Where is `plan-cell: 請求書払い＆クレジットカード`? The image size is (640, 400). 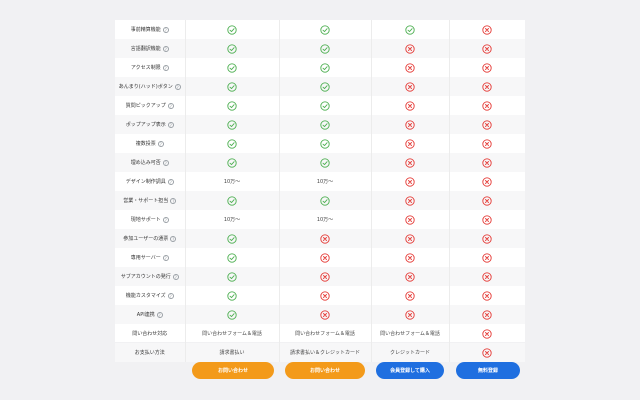
plan-cell: 請求書払い＆クレジットカード is located at coordinates (325, 352).